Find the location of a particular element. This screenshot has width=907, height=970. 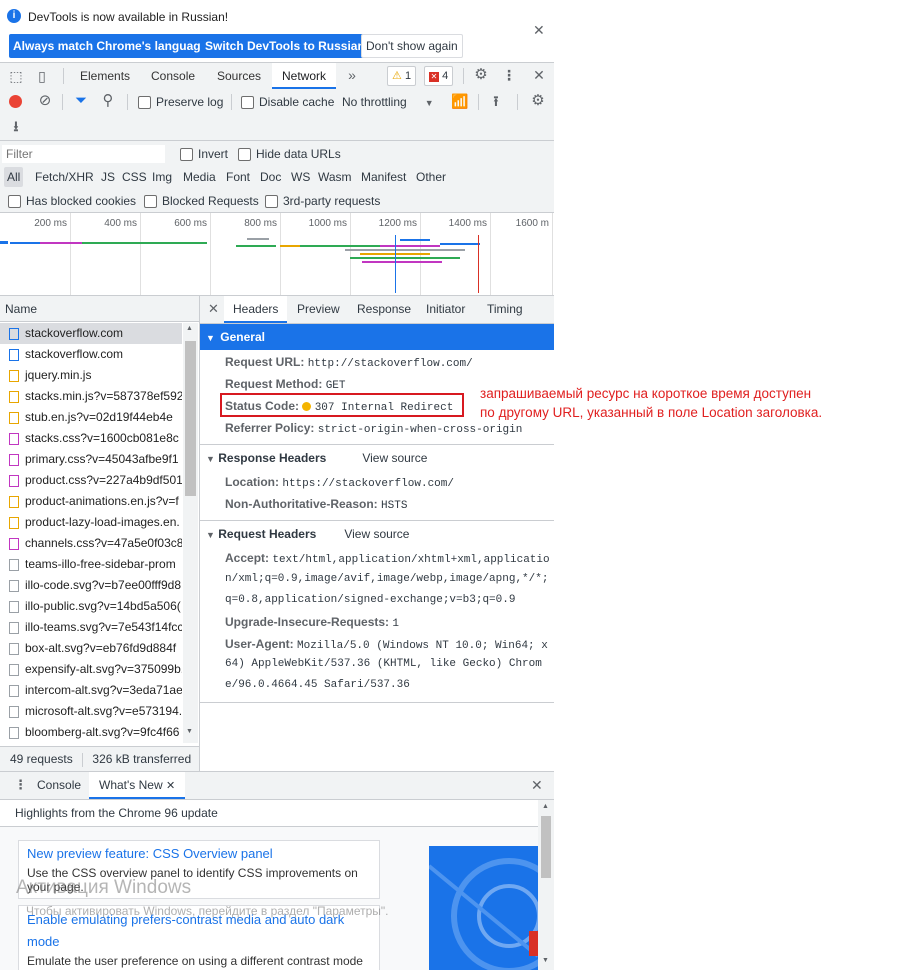

type-filter-all: All is located at coordinates (14, 177).